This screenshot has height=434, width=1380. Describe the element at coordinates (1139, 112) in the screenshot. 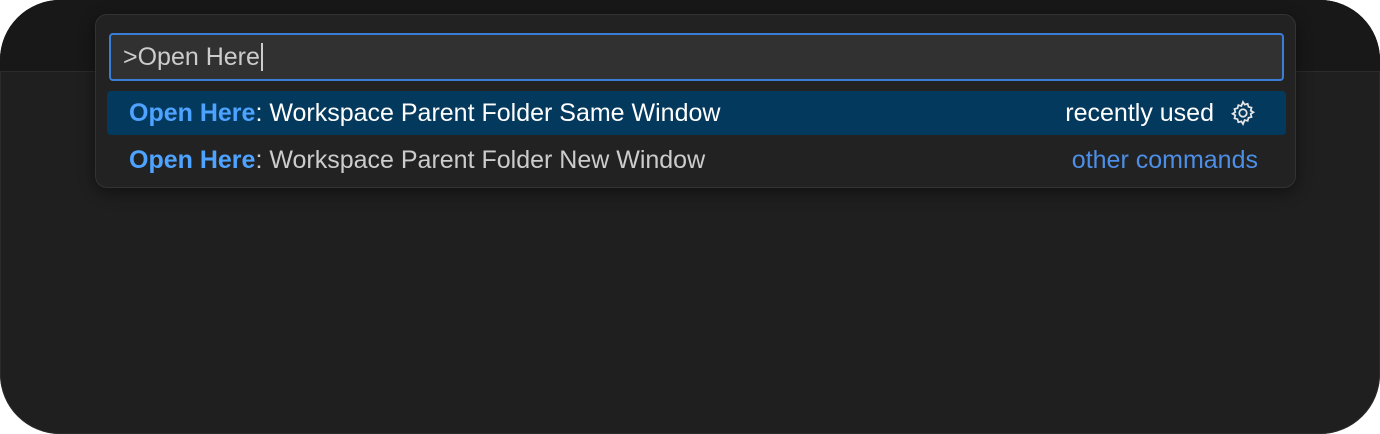

I see `command-item-category: recently used` at that location.